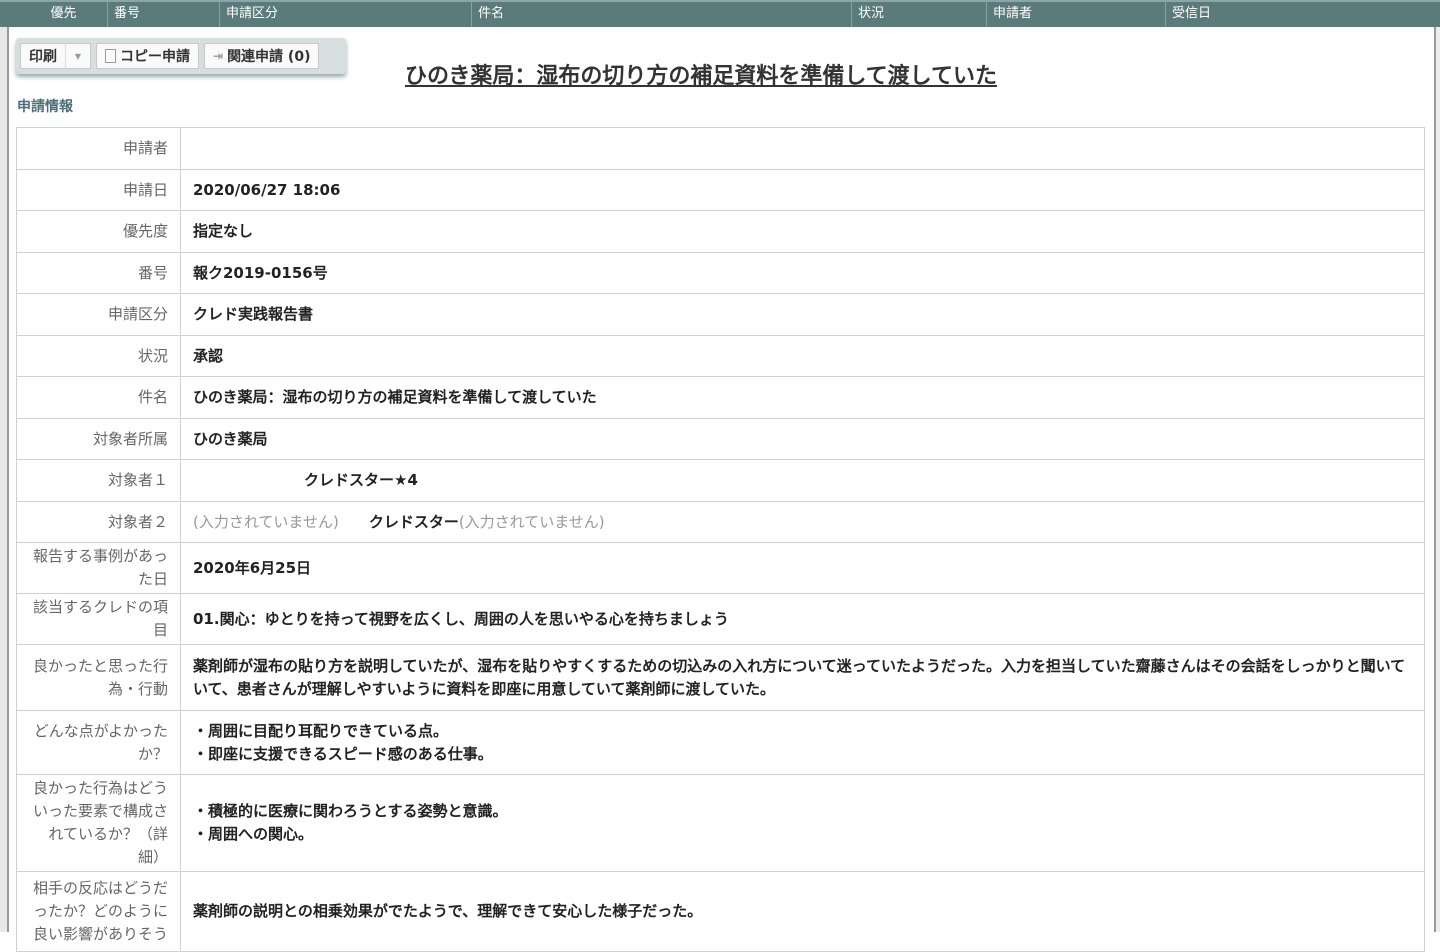 The width and height of the screenshot is (1440, 952). I want to click on scrollbar, so click(1437, 479).